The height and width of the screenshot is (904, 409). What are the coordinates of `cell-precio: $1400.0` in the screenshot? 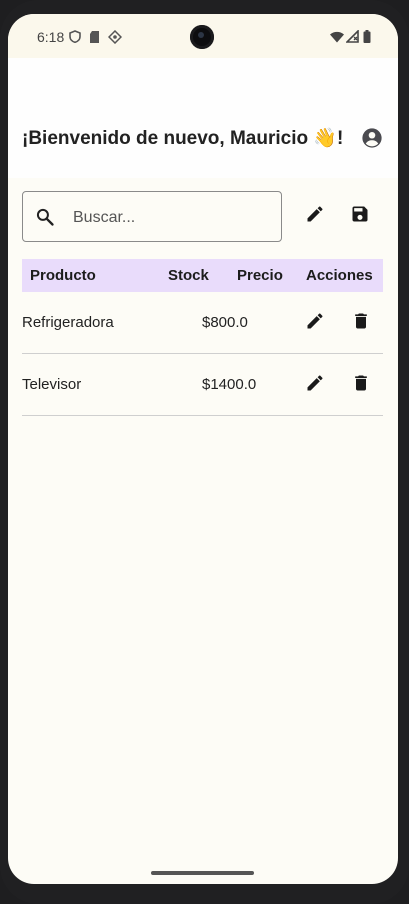 It's located at (229, 384).